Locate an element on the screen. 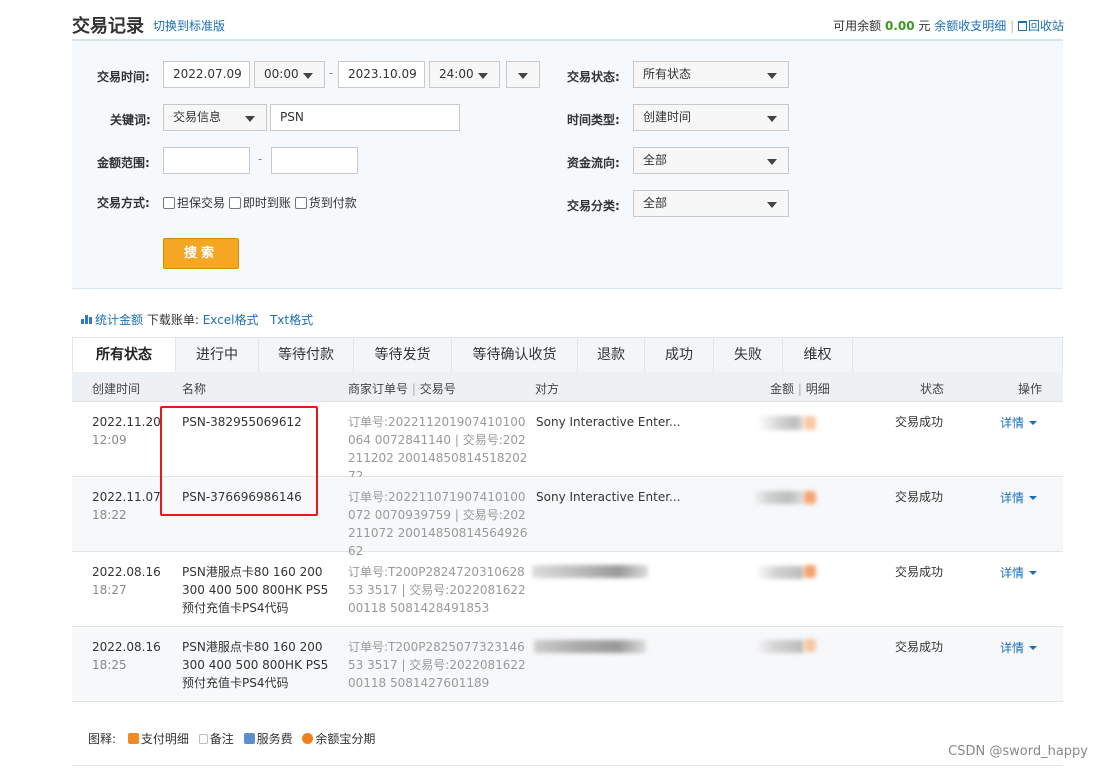 This screenshot has width=1104, height=771. tab-all: 所有状态 is located at coordinates (124, 356).